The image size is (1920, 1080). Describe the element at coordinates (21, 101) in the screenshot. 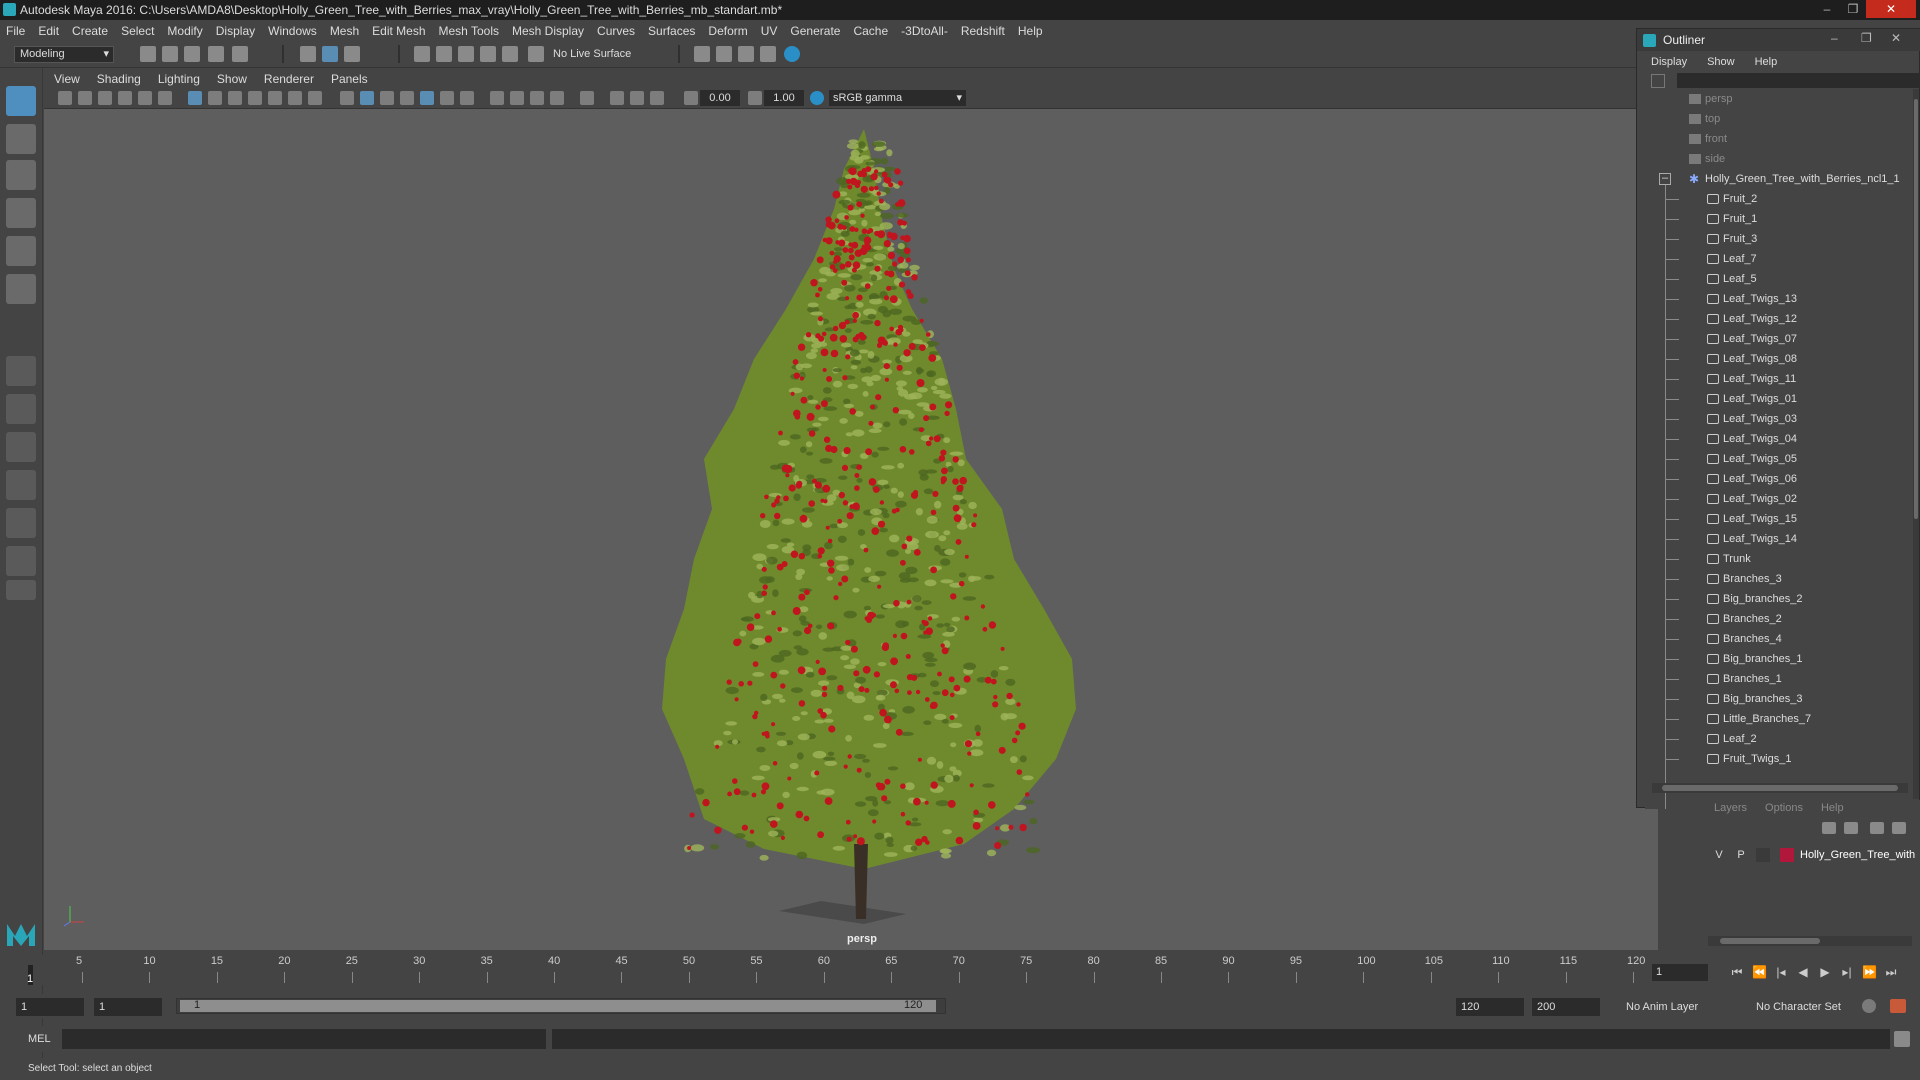

I see `select-tool-icon` at that location.